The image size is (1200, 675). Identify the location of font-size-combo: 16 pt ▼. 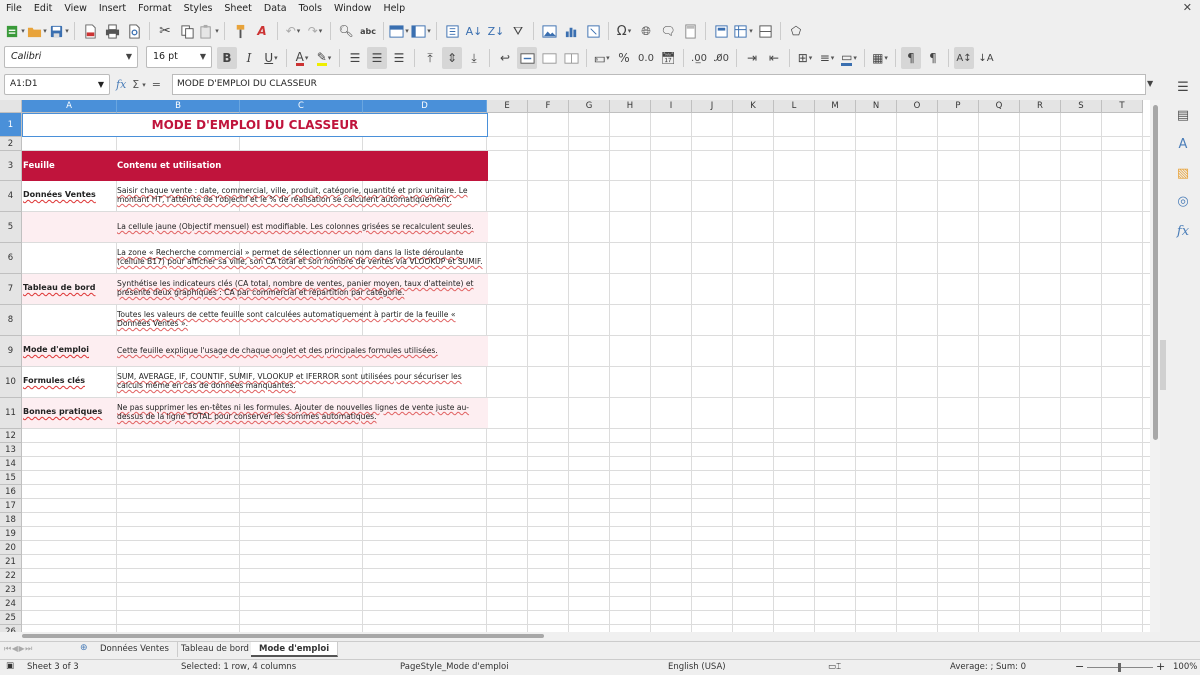
(179, 57).